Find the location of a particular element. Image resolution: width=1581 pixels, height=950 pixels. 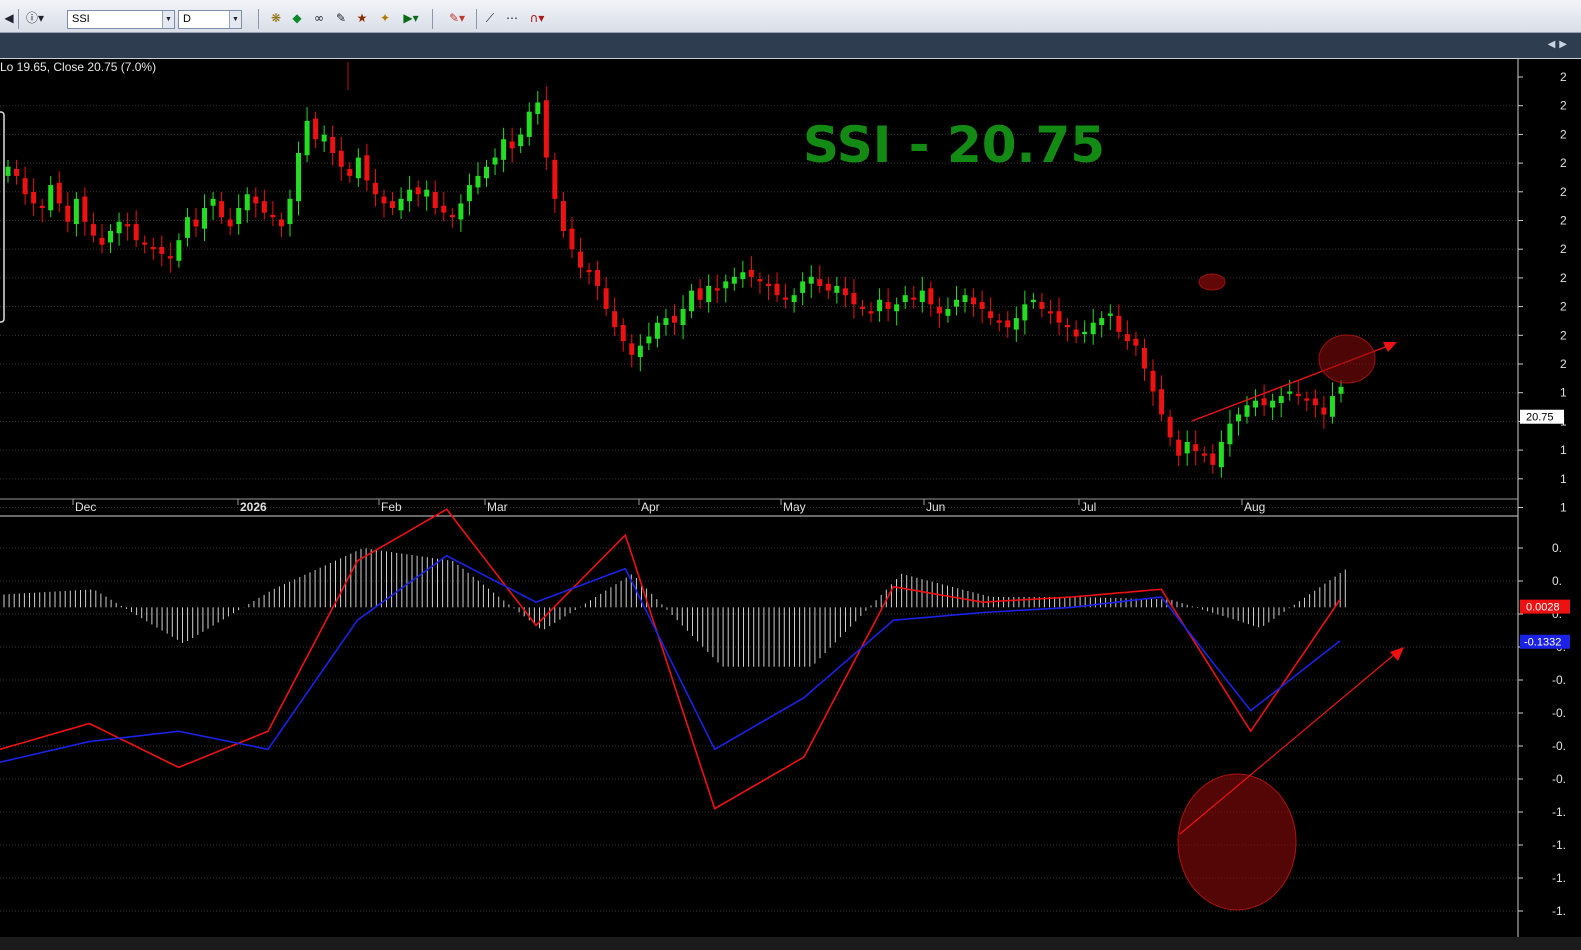

macd-axis-label: -0. is located at coordinates (1559, 680).